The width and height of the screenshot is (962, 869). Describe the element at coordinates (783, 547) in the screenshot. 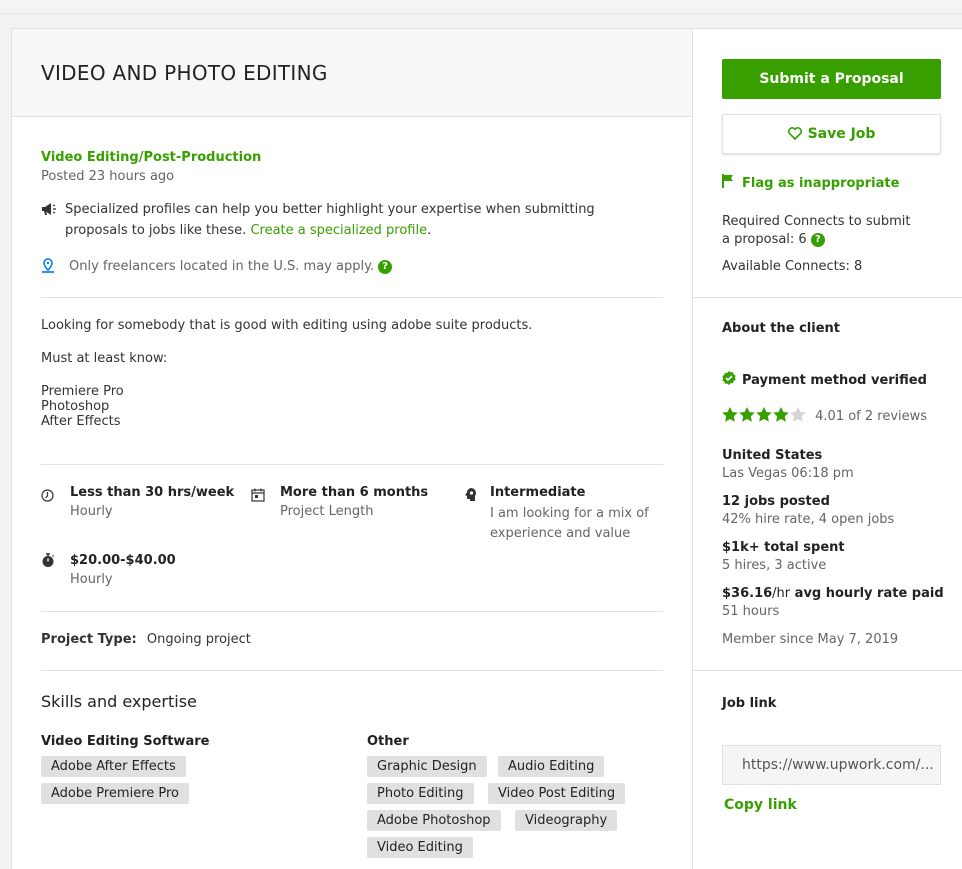

I see `client-total-spent: $1k+ total spent` at that location.